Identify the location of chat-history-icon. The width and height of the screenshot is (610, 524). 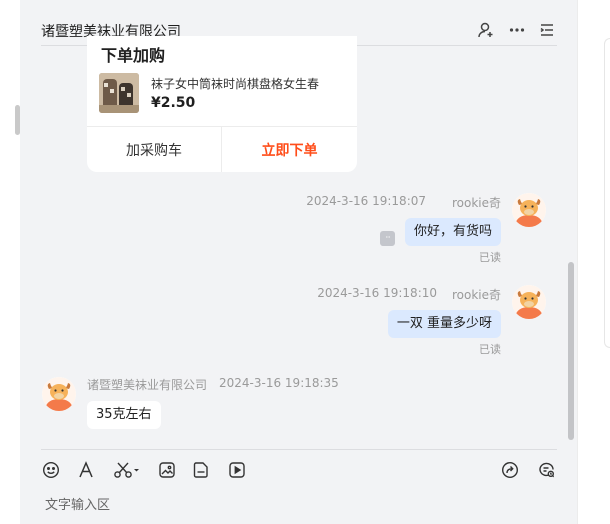
(547, 470).